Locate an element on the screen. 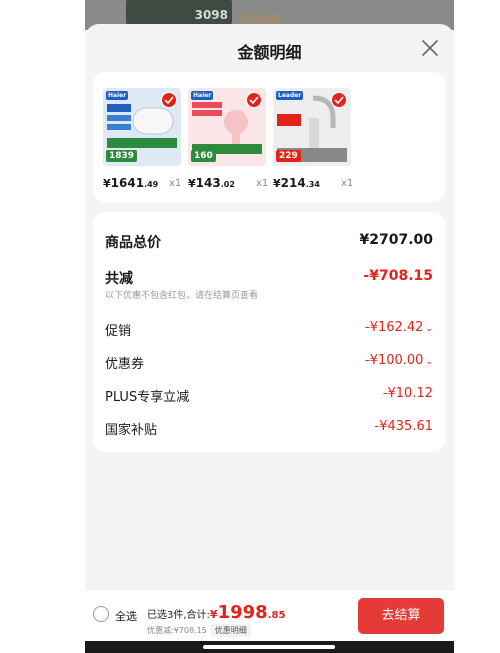  total-label: 商品总价 is located at coordinates (133, 243).